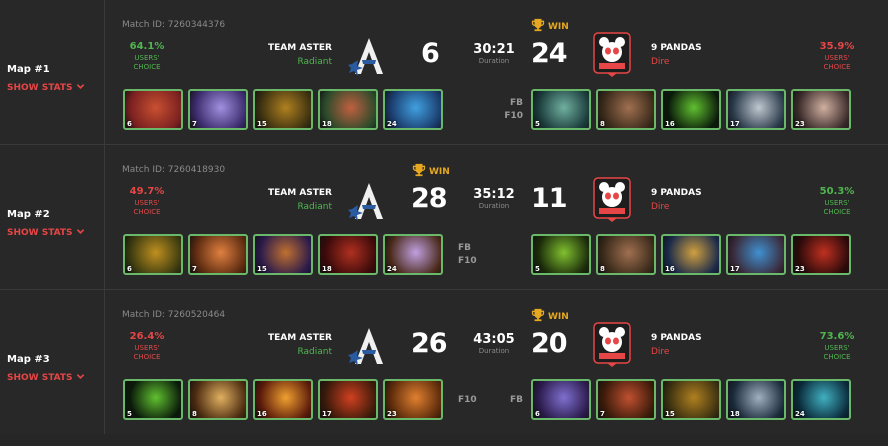  What do you see at coordinates (283, 254) in the screenshot?
I see `hero-portrait-13: 15` at bounding box center [283, 254].